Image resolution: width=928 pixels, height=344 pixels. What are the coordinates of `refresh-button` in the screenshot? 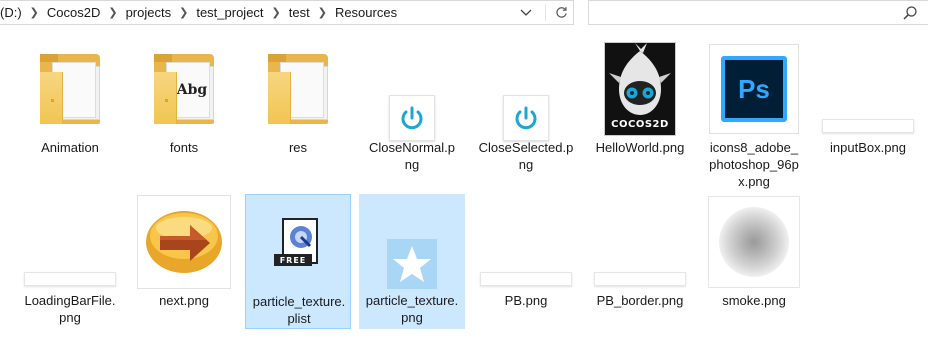 It's located at (561, 12).